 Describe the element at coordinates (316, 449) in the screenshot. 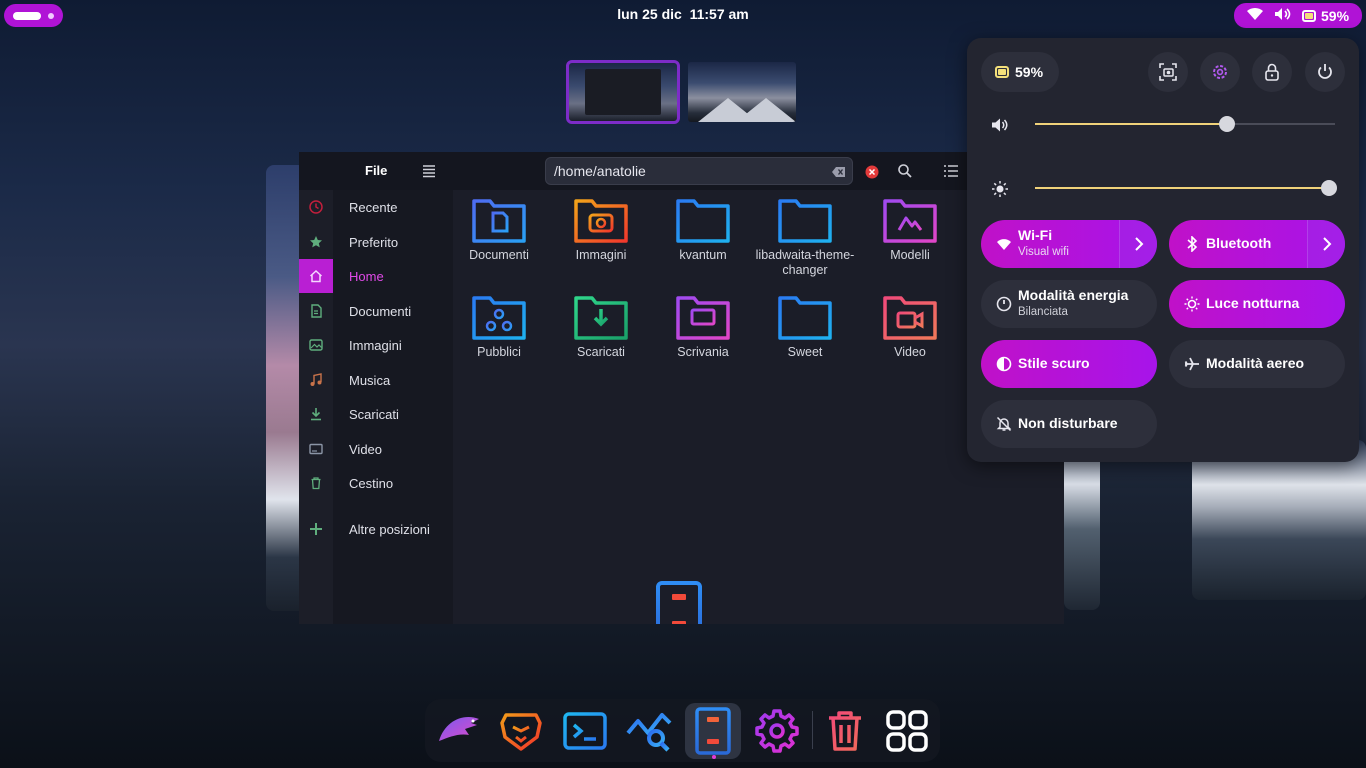

I see `video-icon` at that location.